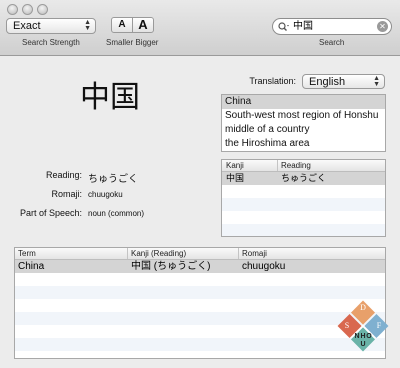 This screenshot has width=400, height=368. Describe the element at coordinates (31, 266) in the screenshot. I see `term-cell: China` at that location.